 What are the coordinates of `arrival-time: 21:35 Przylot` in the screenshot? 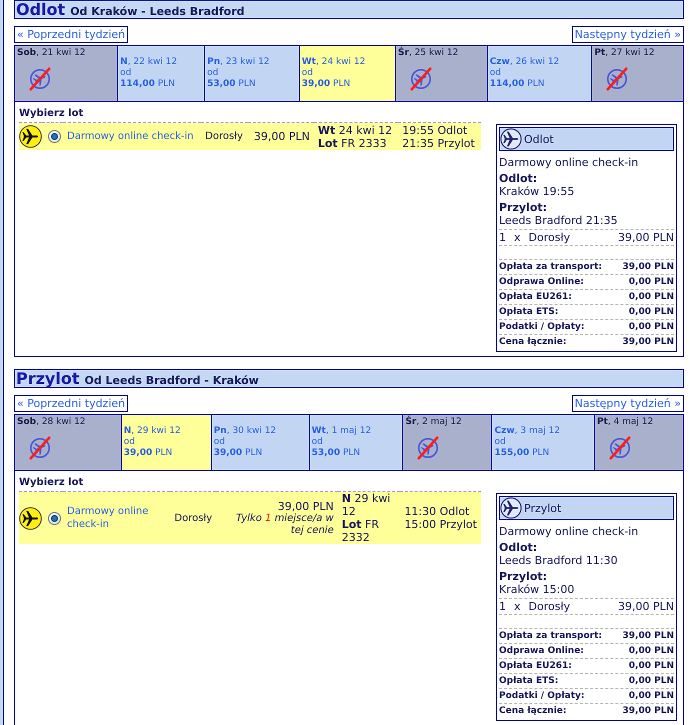 It's located at (439, 143).